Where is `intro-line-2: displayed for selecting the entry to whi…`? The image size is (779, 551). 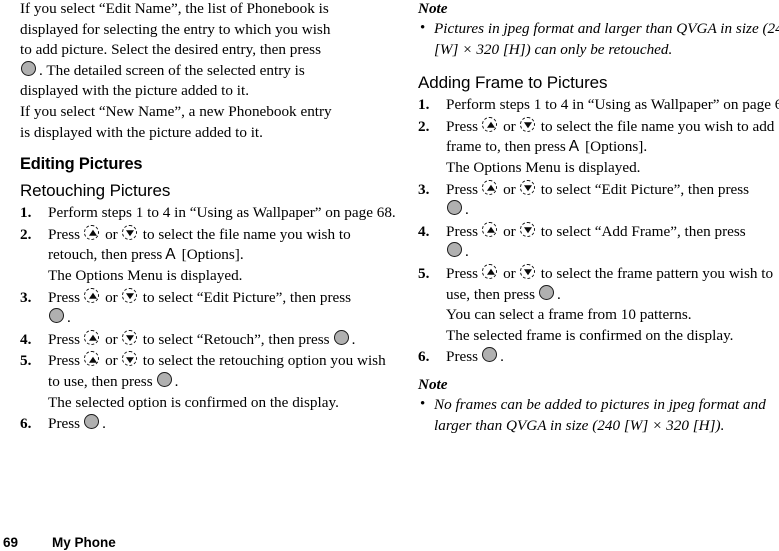 intro-line-2: displayed for selecting the entry to whi… is located at coordinates (175, 29).